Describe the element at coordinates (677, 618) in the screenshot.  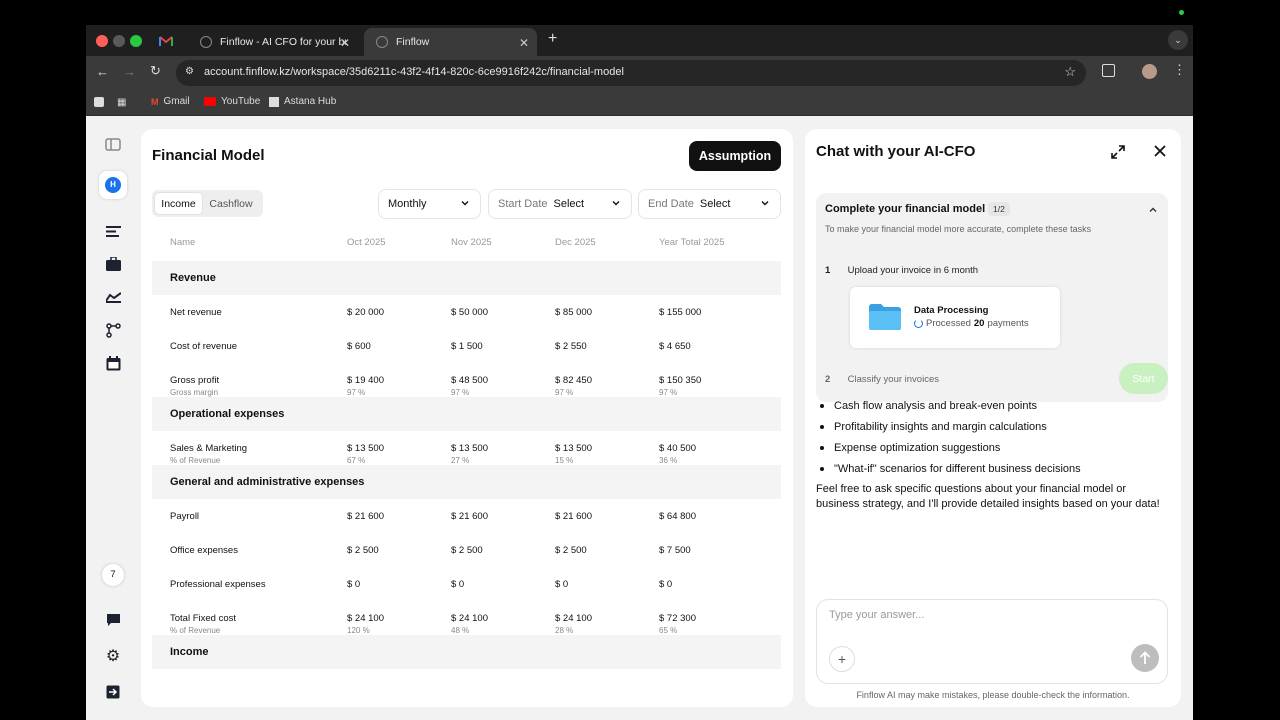
I see `cell-value: $ 72 300` at that location.